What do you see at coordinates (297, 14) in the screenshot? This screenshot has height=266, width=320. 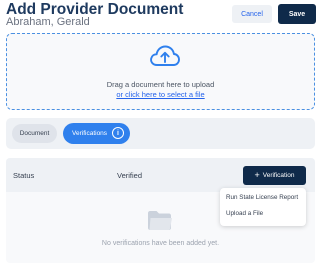 I see `save-button: Save` at bounding box center [297, 14].